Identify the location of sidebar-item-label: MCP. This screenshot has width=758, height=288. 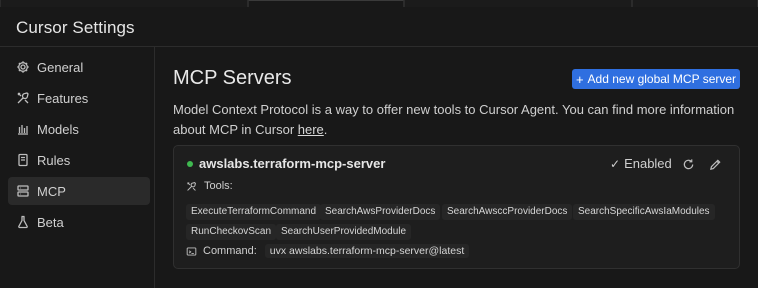
(51, 191).